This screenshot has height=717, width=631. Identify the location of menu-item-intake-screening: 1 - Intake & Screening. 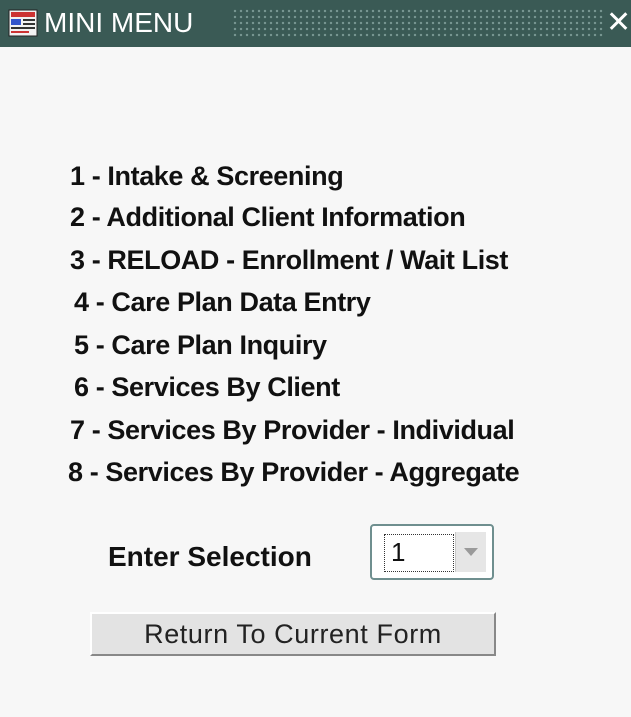
(207, 176).